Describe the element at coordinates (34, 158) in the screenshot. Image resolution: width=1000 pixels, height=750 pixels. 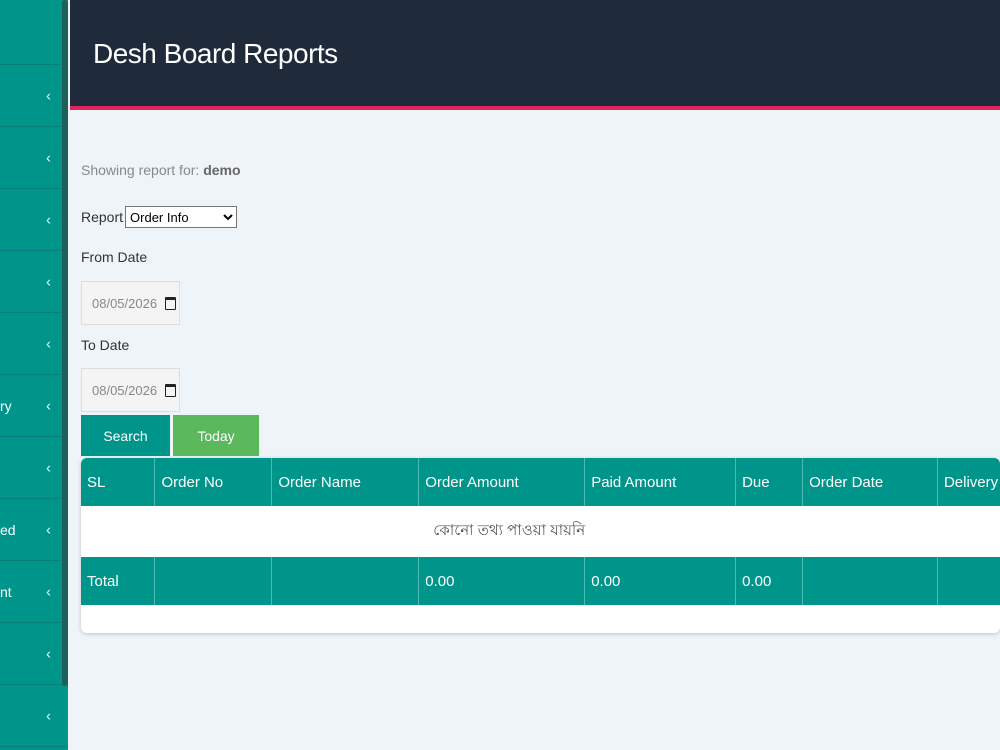
I see `sidebar-item-2: ‹` at that location.